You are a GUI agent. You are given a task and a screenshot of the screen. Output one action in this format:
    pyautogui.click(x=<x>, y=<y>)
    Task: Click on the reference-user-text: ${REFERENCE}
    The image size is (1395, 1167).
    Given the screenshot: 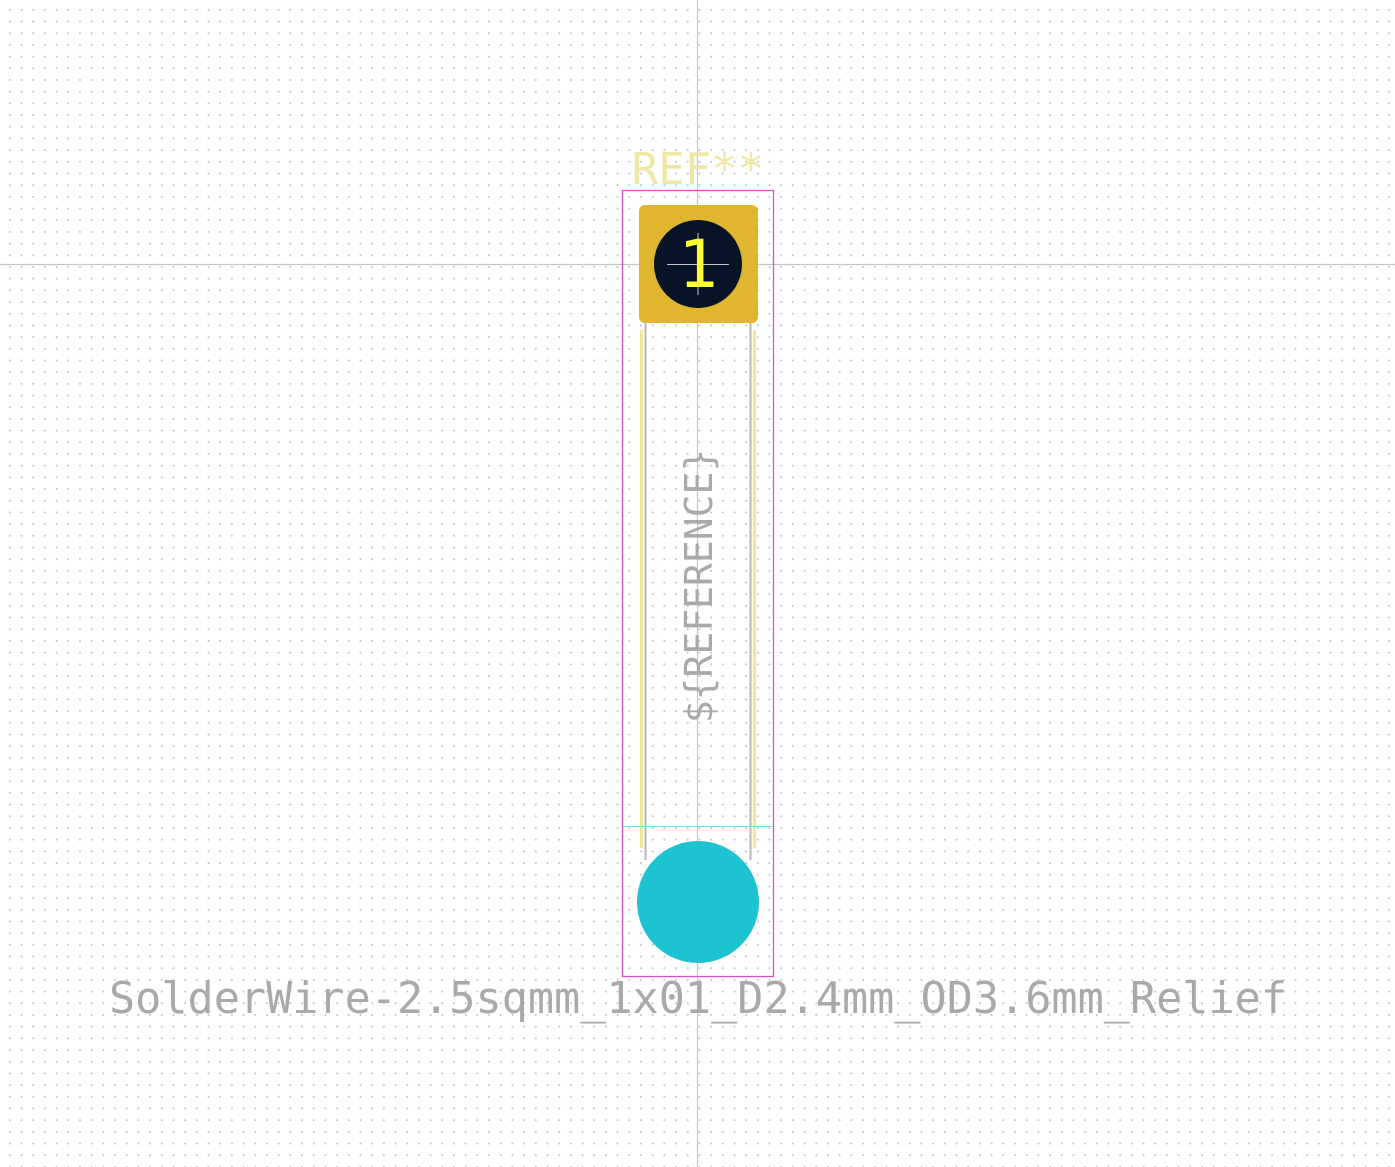 What is the action you would take?
    pyautogui.click(x=699, y=586)
    